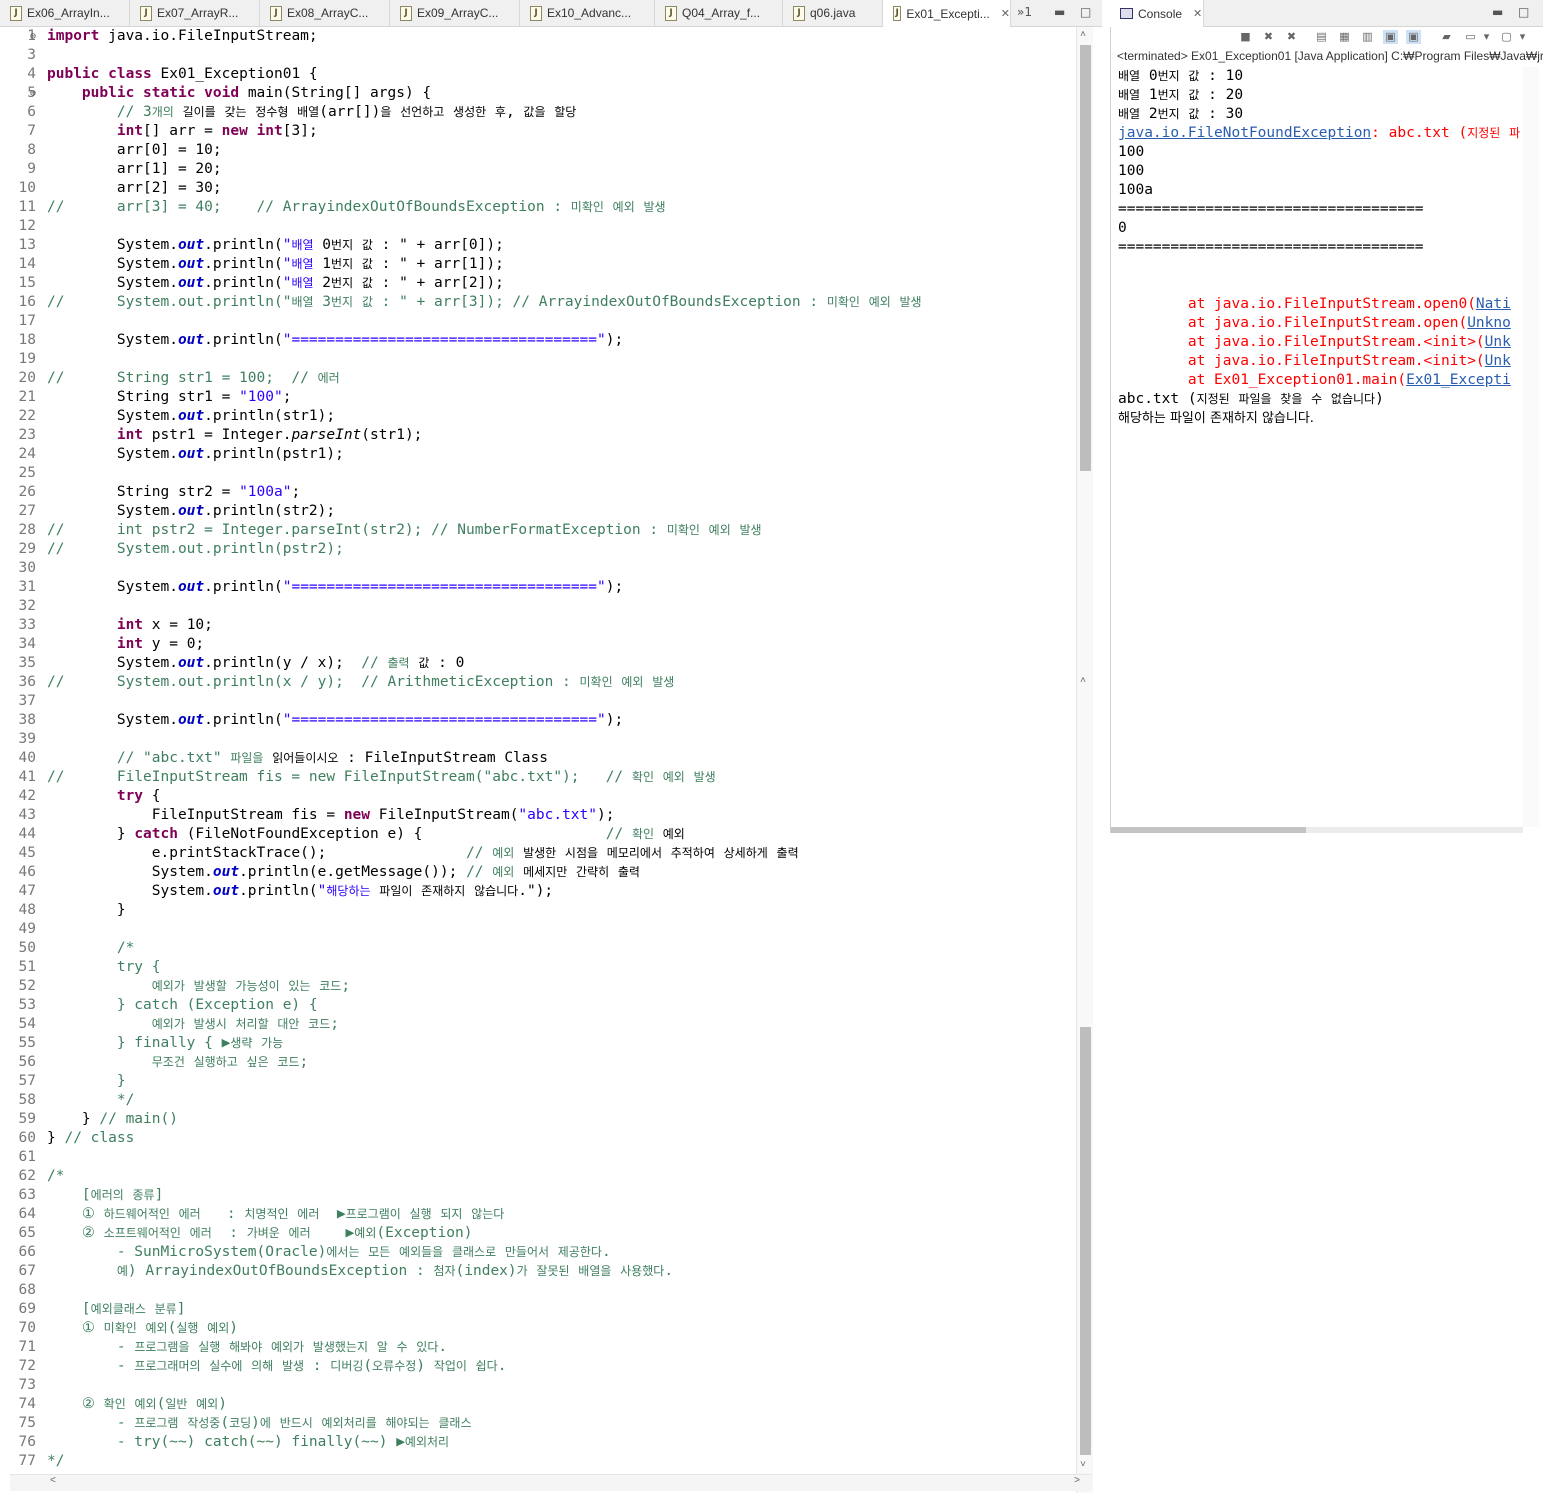  I want to click on console-horizontal-scrollbar, so click(1317, 830).